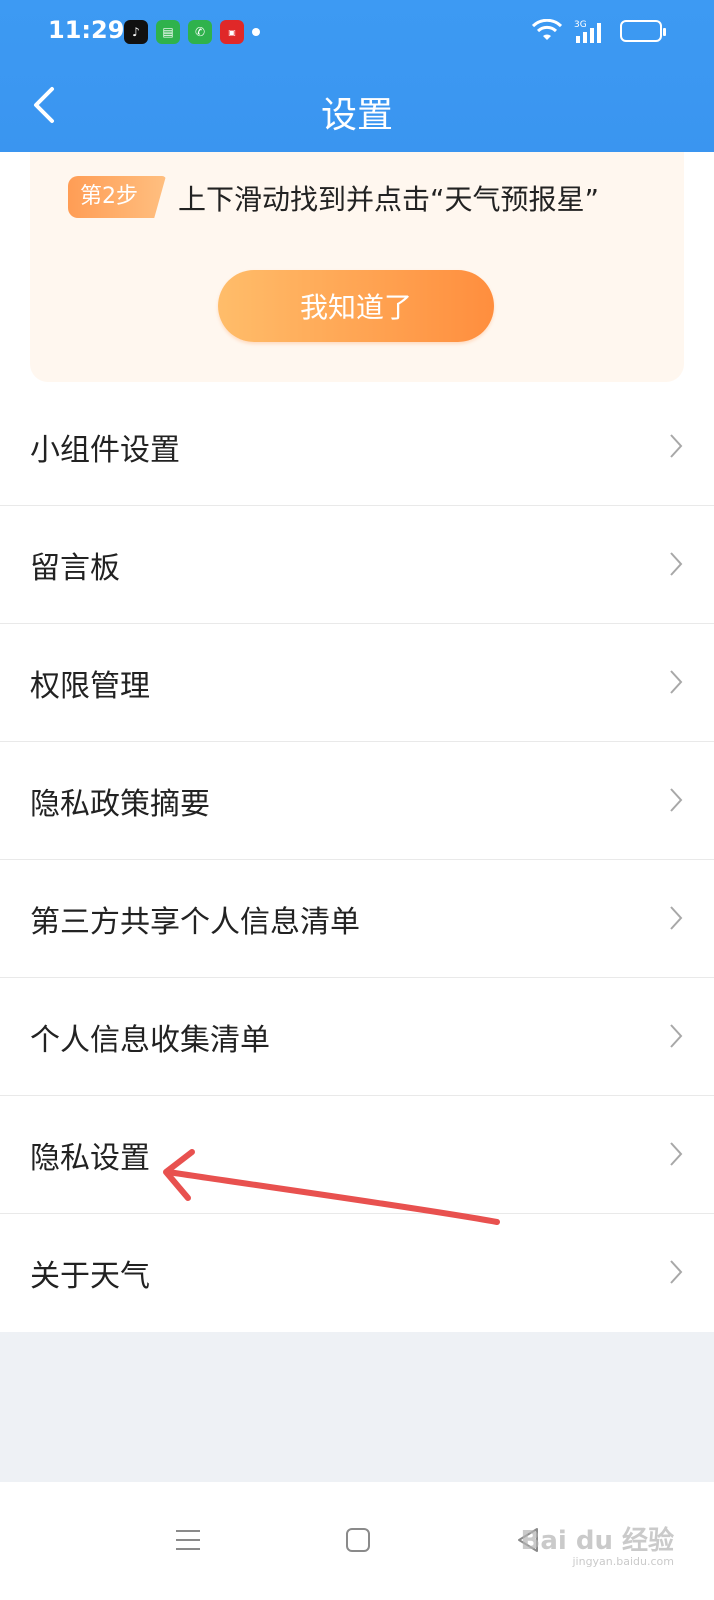  I want to click on got-it-button: 我知道了, so click(356, 306).